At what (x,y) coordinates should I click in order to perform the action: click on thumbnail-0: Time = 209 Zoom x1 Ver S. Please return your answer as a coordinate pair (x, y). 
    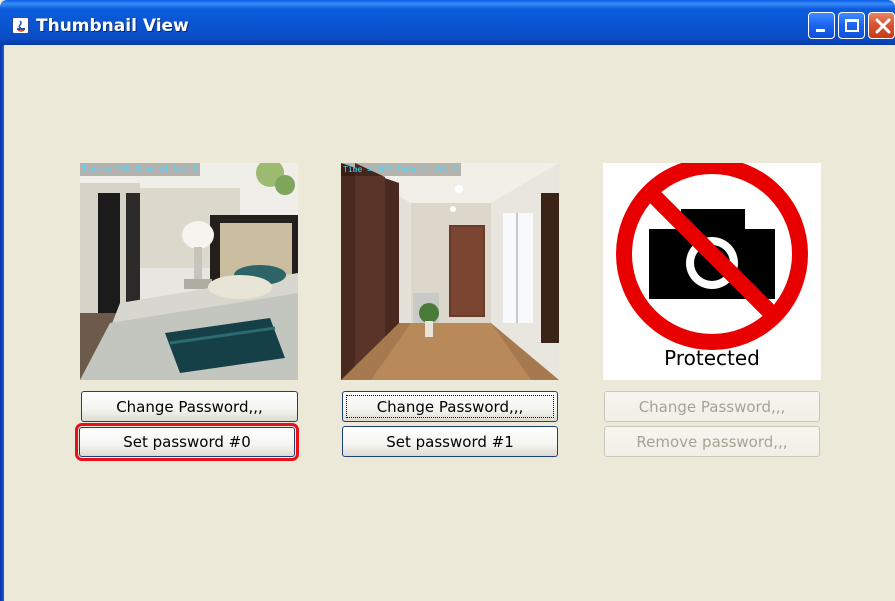
    Looking at the image, I should click on (189, 271).